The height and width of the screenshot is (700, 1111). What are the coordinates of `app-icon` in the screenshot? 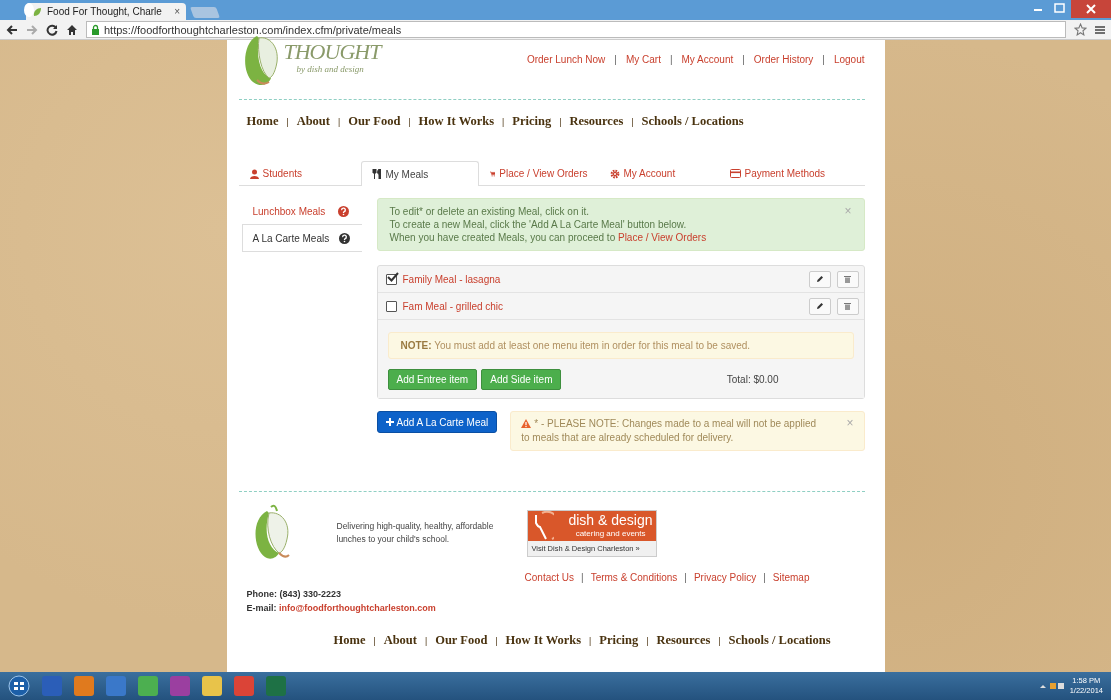 It's located at (212, 686).